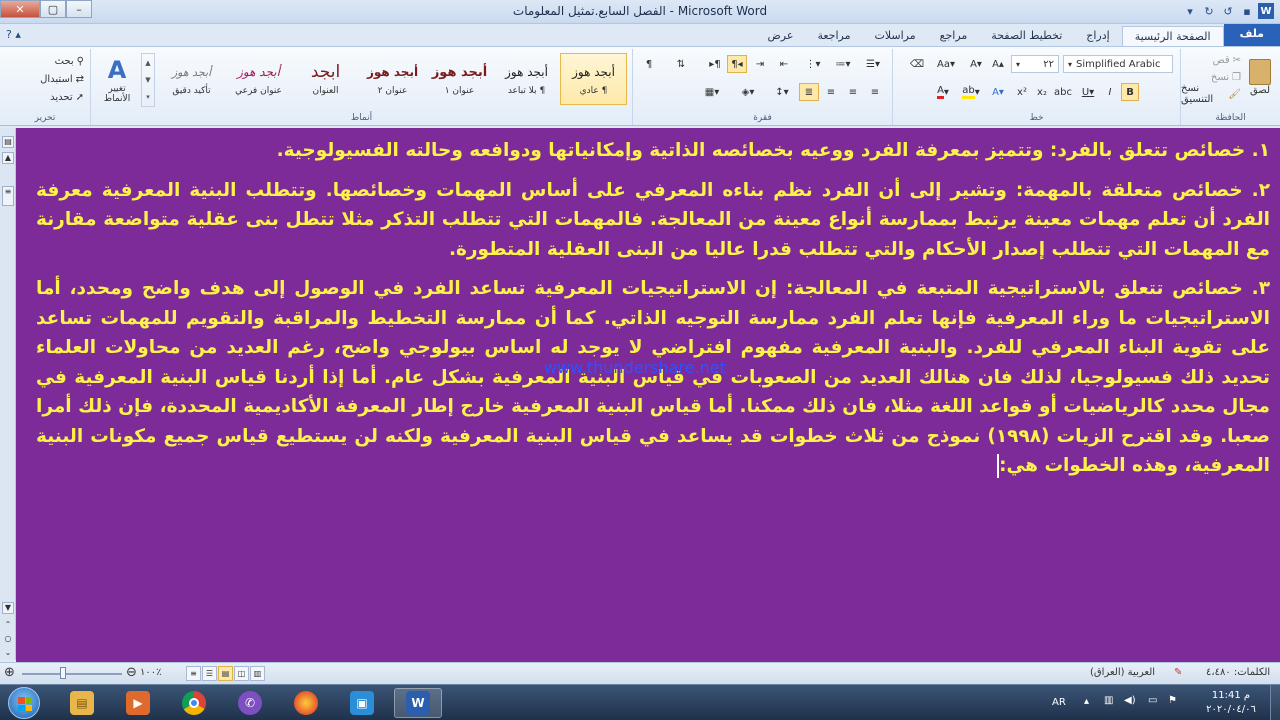 The image size is (1280, 720). Describe the element at coordinates (593, 79) in the screenshot. I see `style-normal: أبجد هوز ¶ عادي` at that location.